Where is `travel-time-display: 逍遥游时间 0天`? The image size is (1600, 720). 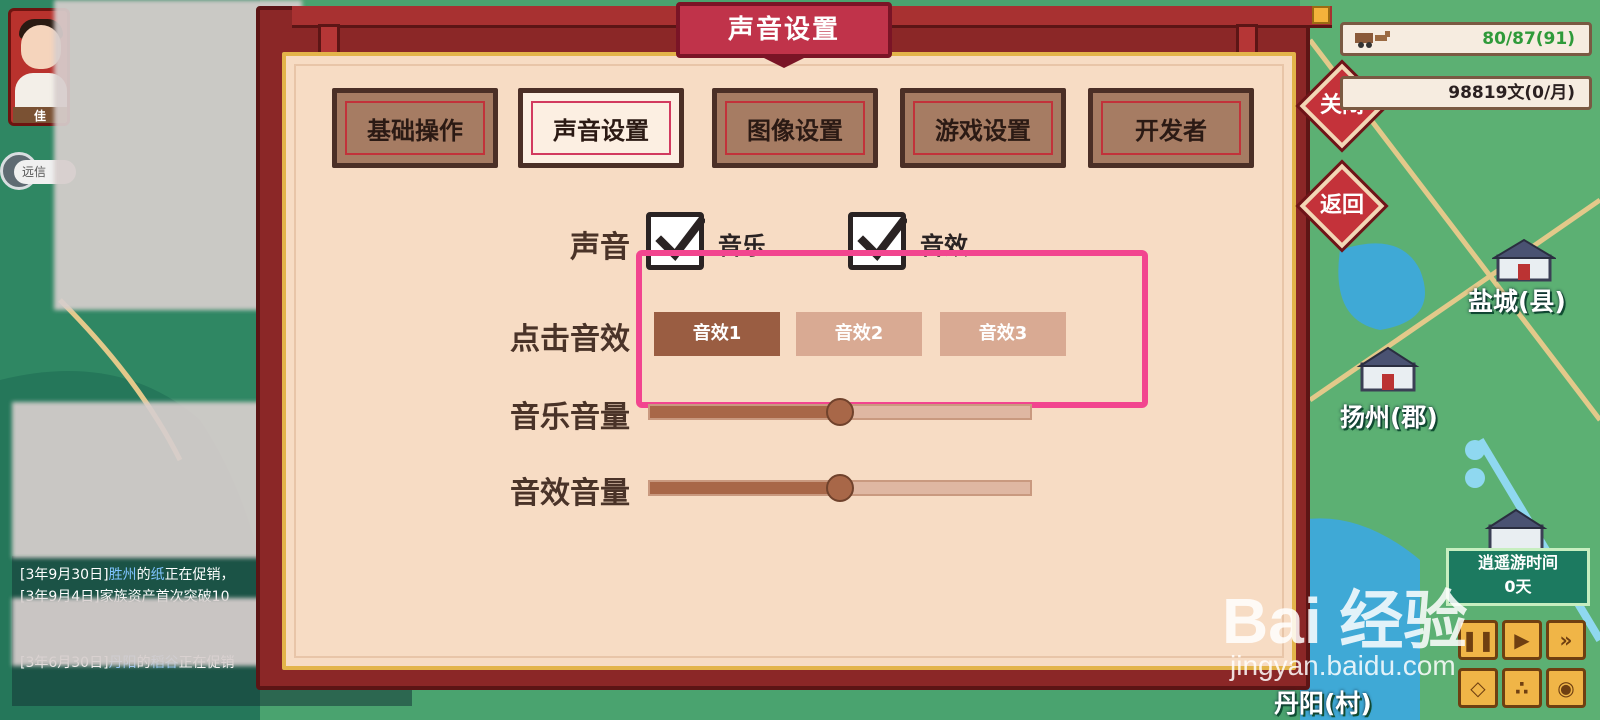
travel-time-display: 逍遥游时间 0天 is located at coordinates (1518, 577).